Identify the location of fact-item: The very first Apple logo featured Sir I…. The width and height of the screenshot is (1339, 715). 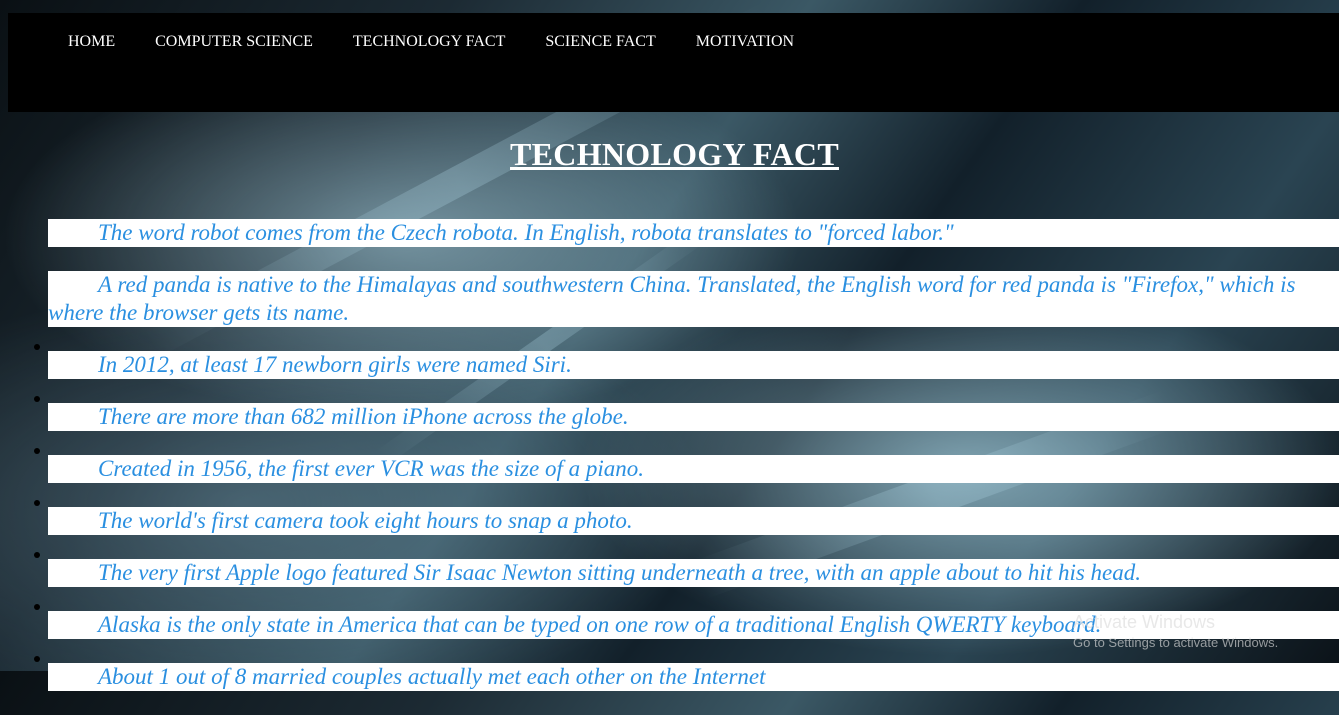
(693, 573).